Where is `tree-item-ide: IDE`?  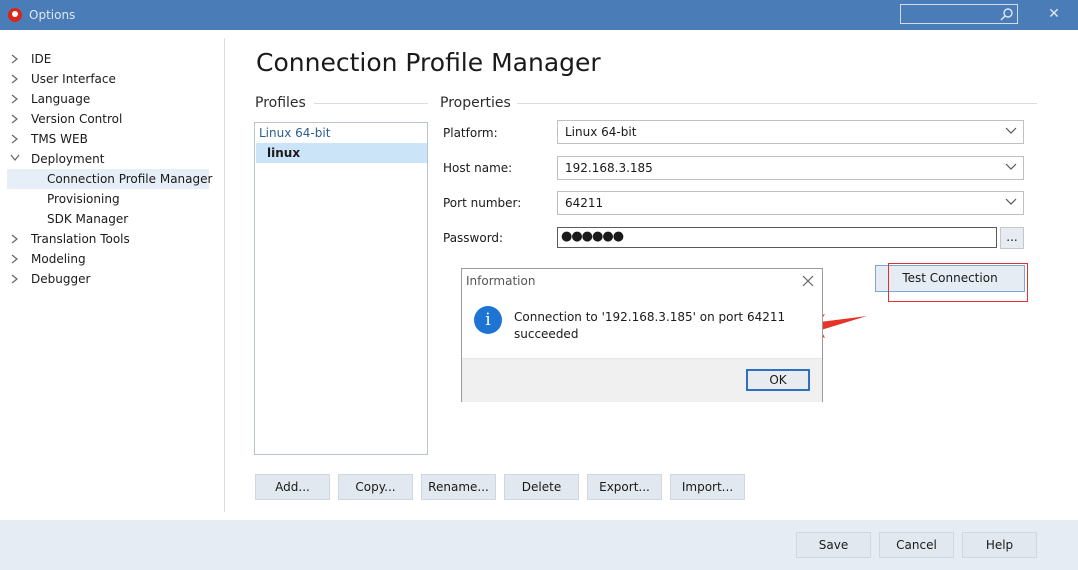 tree-item-ide: IDE is located at coordinates (41, 59).